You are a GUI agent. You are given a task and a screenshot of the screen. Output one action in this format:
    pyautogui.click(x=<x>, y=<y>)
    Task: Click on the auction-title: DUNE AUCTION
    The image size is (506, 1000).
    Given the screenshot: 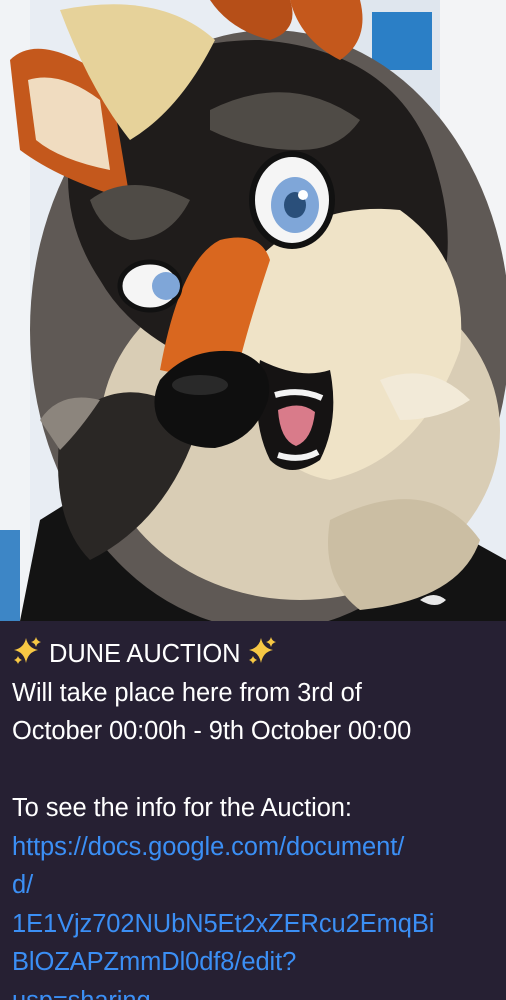 What is the action you would take?
    pyautogui.click(x=145, y=654)
    